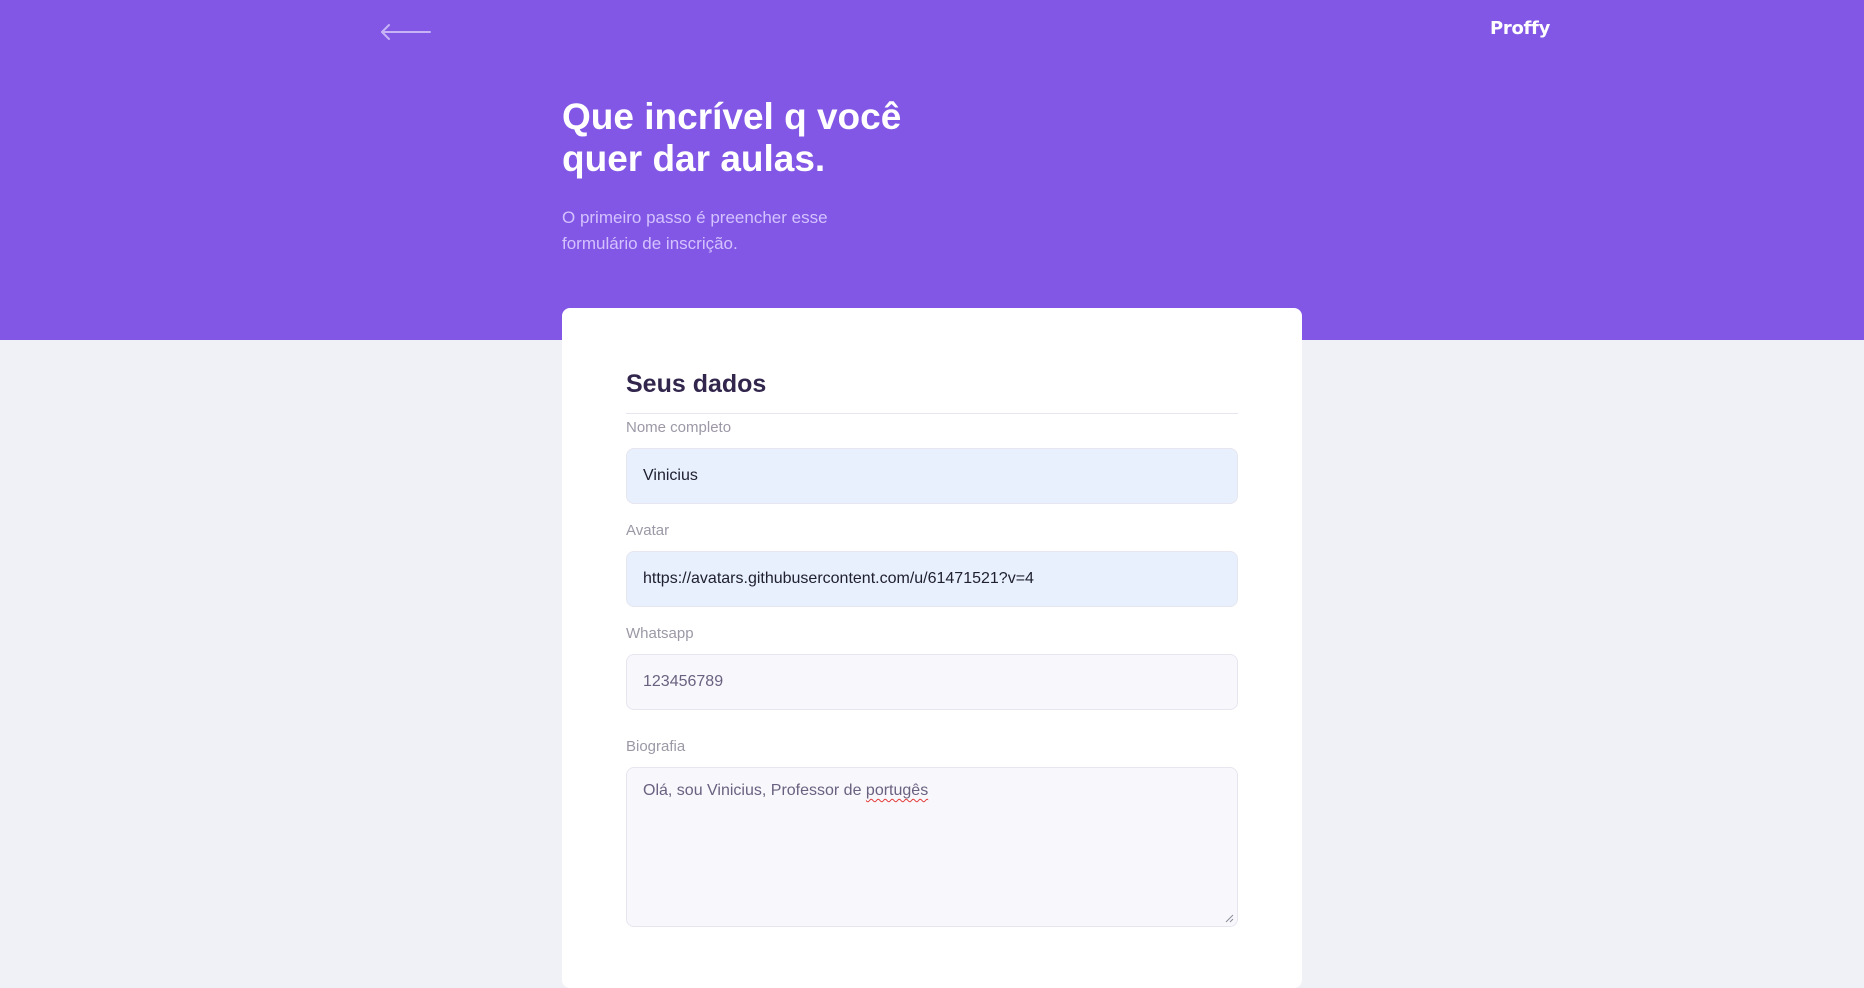 Image resolution: width=1864 pixels, height=988 pixels. Describe the element at coordinates (695, 217) in the screenshot. I see `page-description-line1: O primeiro passo é preencher esse` at that location.